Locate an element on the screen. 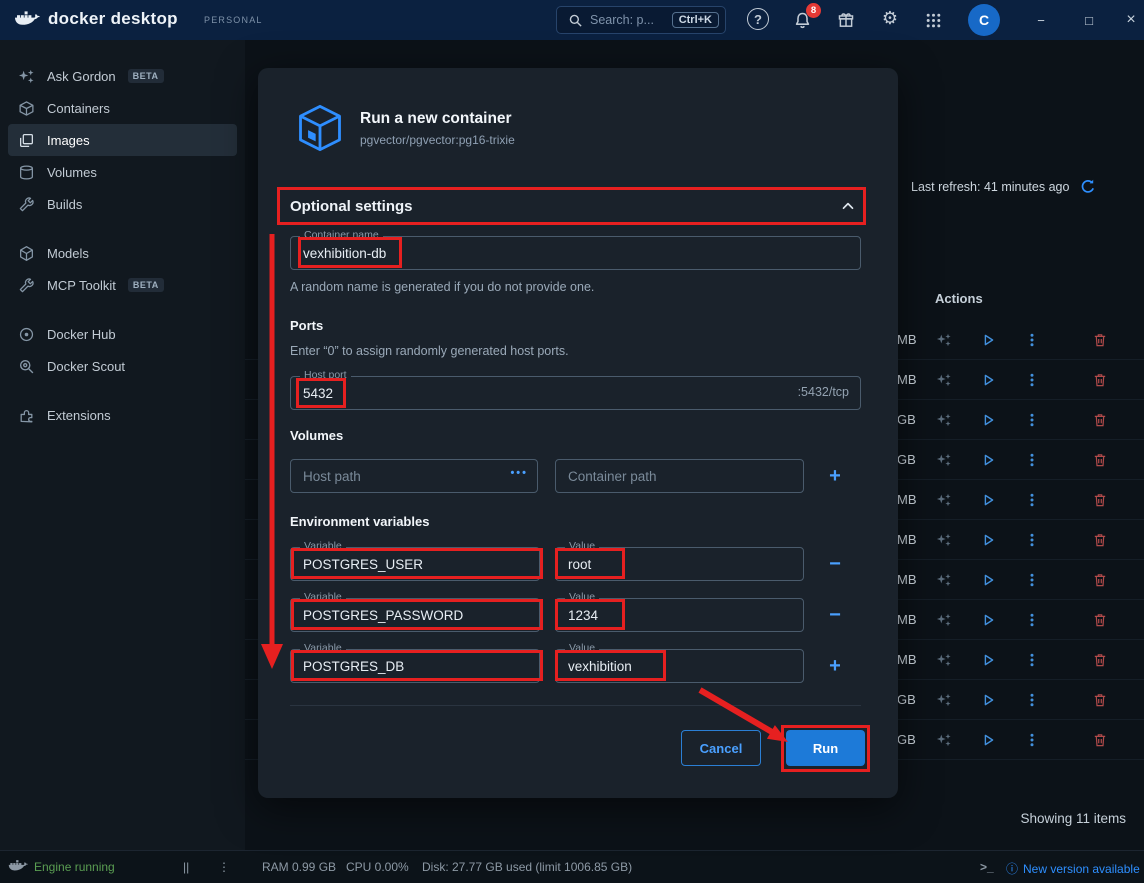 This screenshot has width=1144, height=883. window-minimize-button: − is located at coordinates (1041, 20).